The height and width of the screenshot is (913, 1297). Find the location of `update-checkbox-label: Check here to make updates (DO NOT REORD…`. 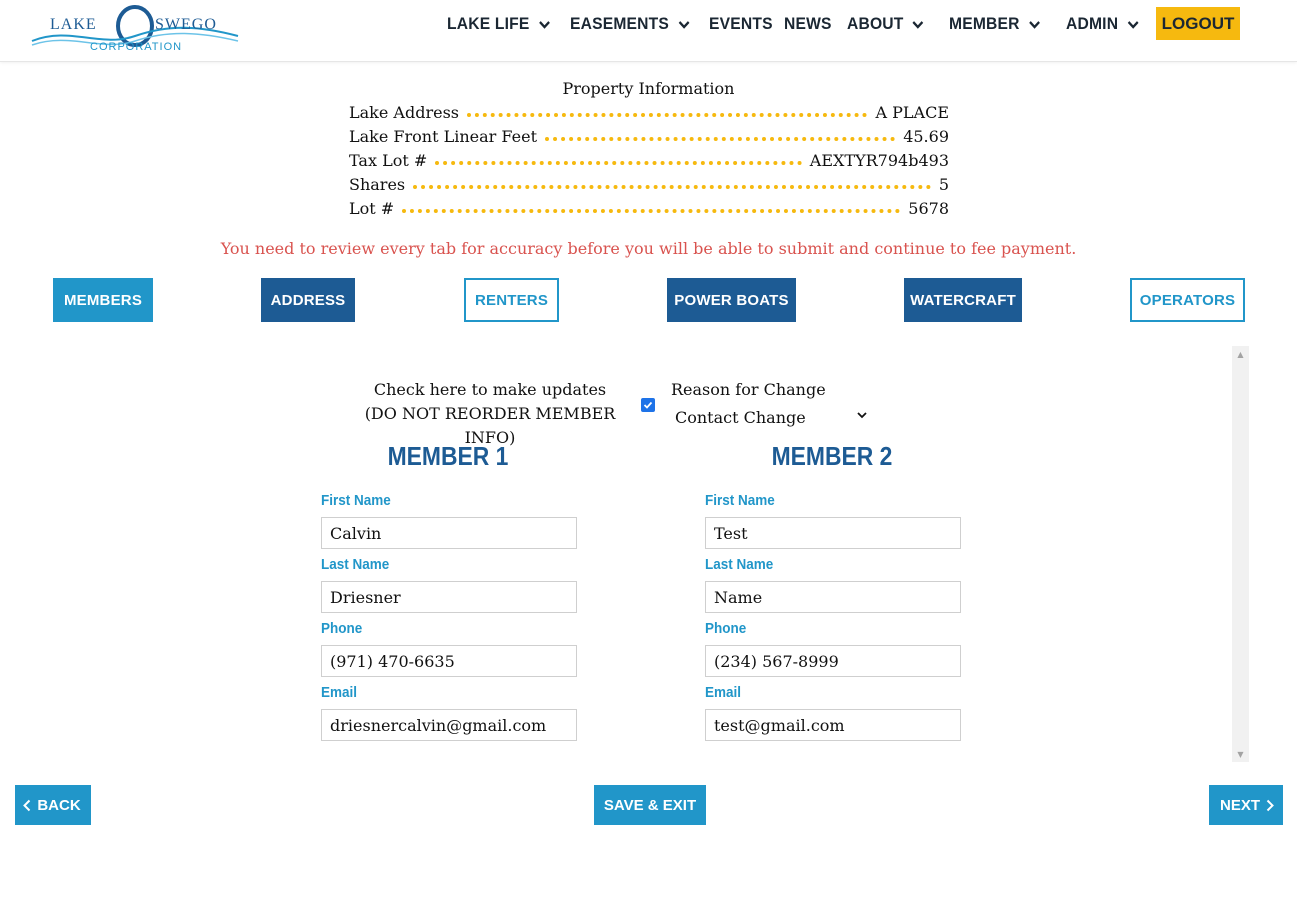

update-checkbox-label: Check here to make updates (DO NOT REORD… is located at coordinates (490, 414).